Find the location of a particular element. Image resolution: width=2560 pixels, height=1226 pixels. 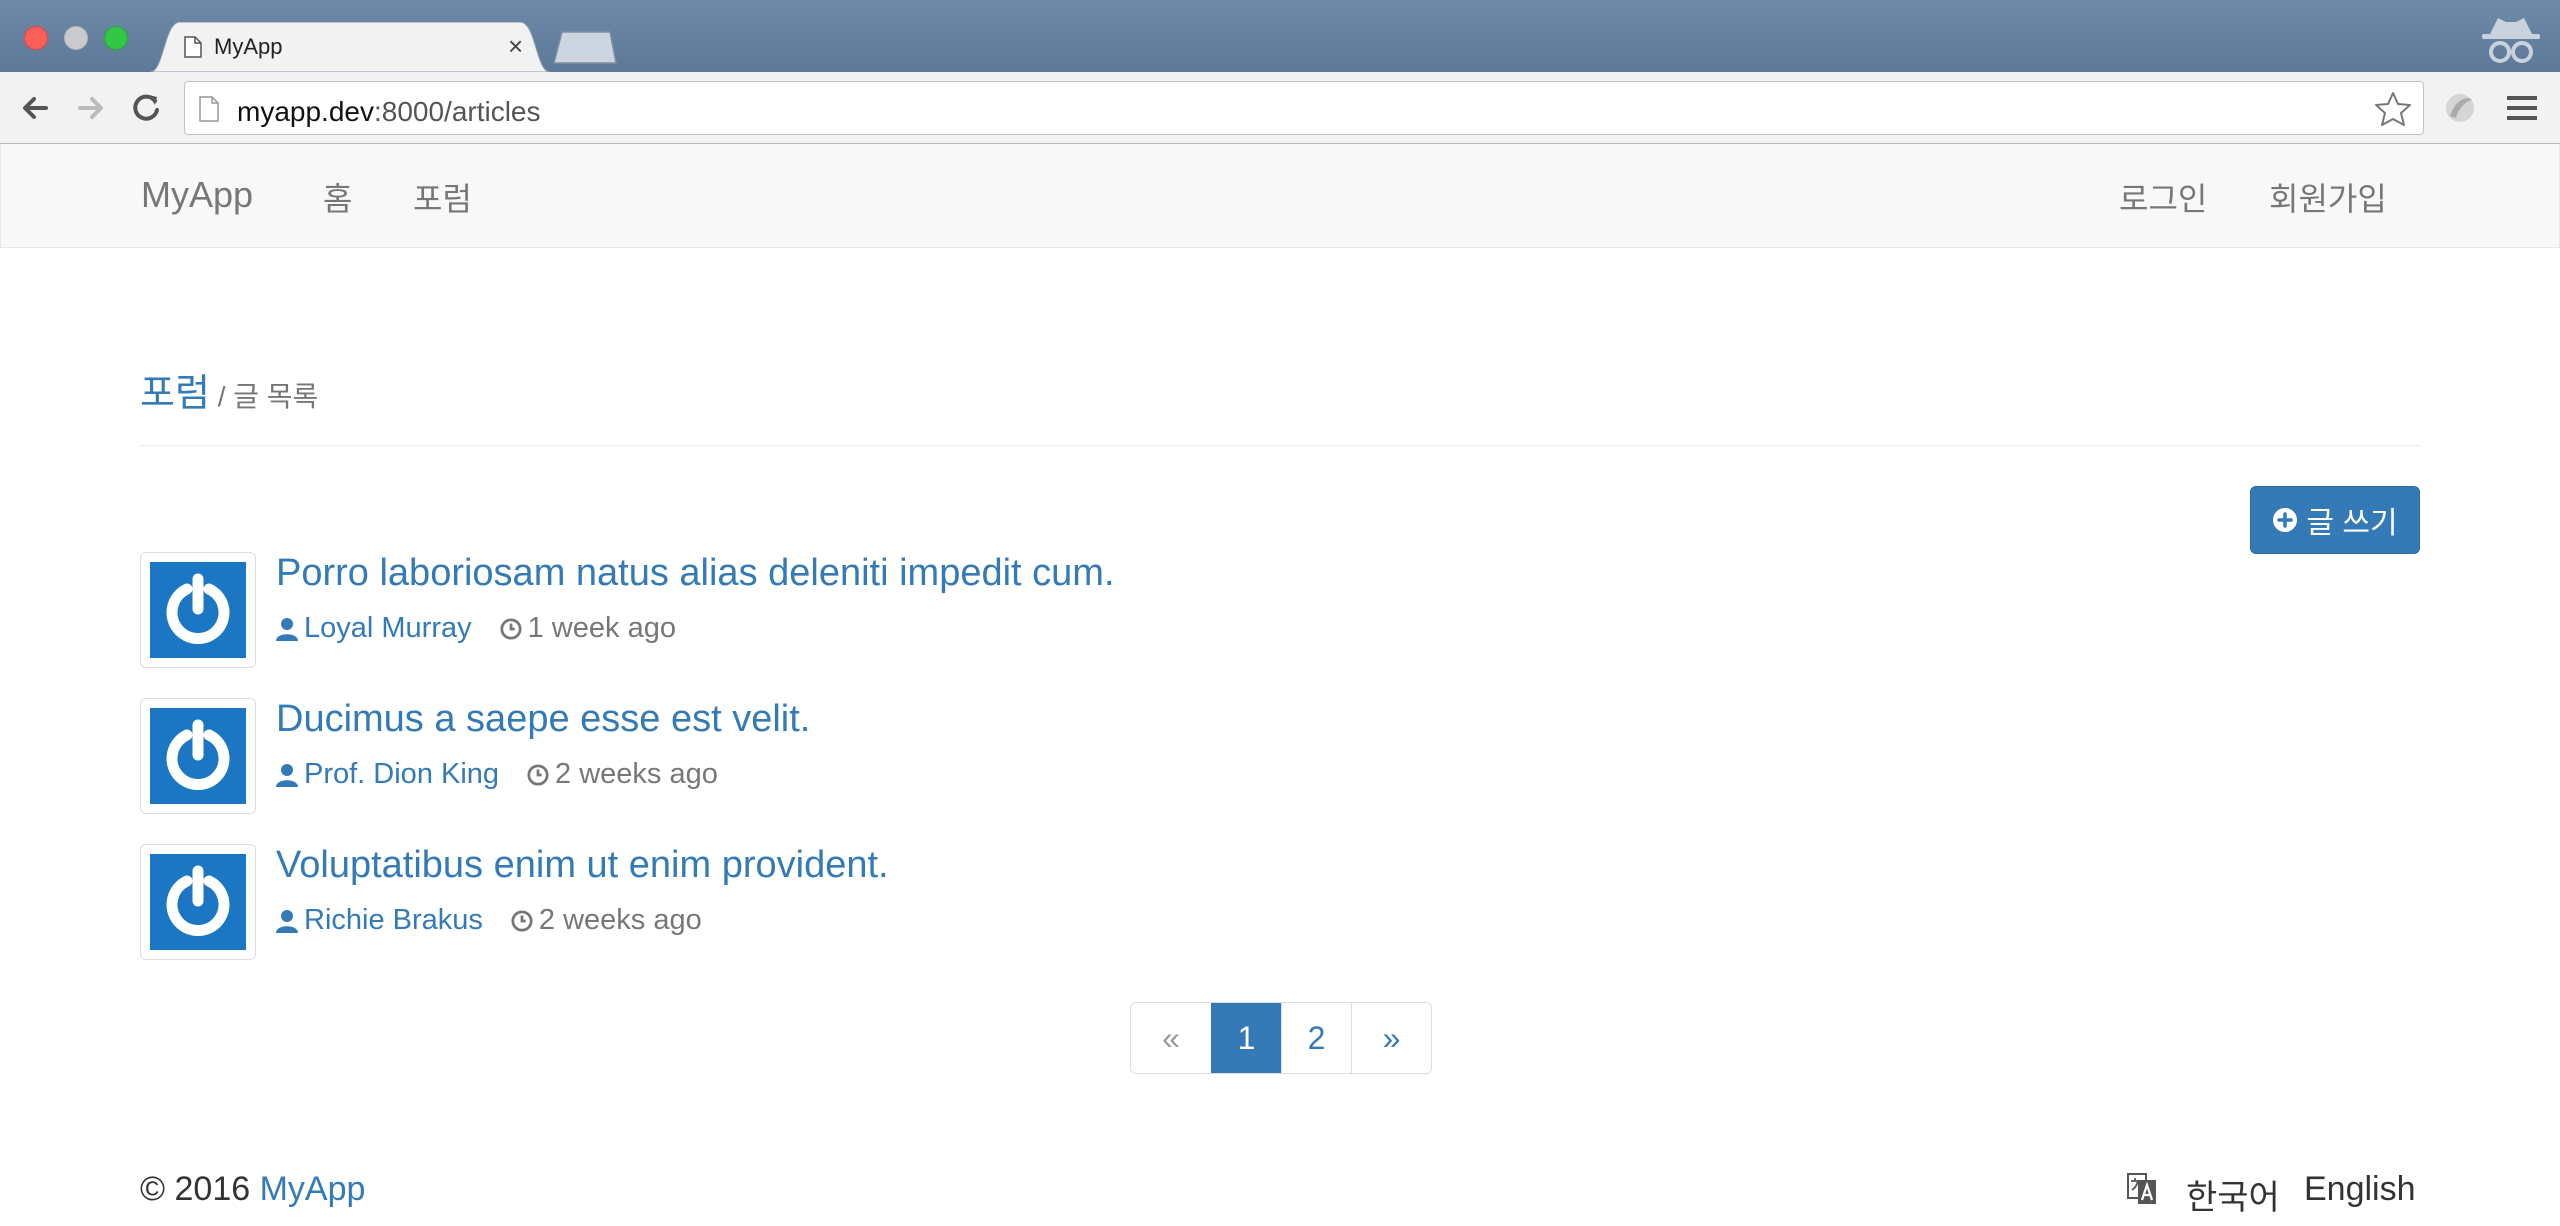

forward-arrow-icon is located at coordinates (90, 108).